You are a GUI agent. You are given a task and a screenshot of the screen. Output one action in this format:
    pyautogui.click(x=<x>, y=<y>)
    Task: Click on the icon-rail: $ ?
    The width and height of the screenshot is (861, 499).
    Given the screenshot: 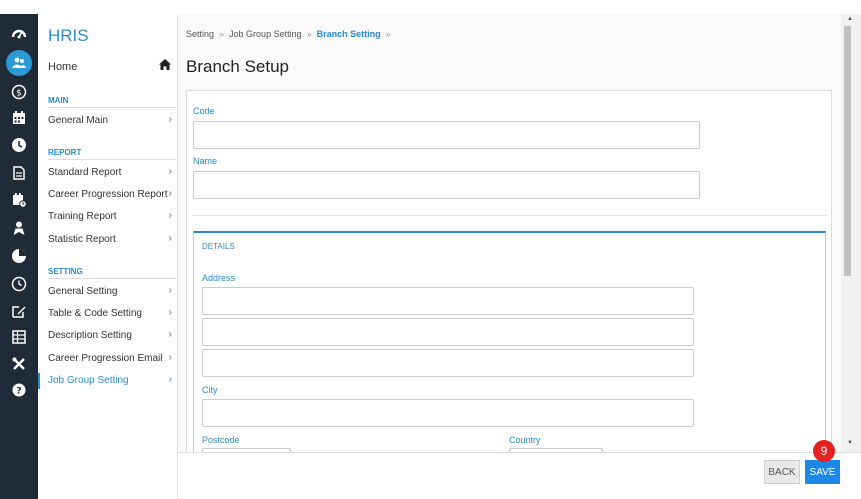 What is the action you would take?
    pyautogui.click(x=19, y=256)
    